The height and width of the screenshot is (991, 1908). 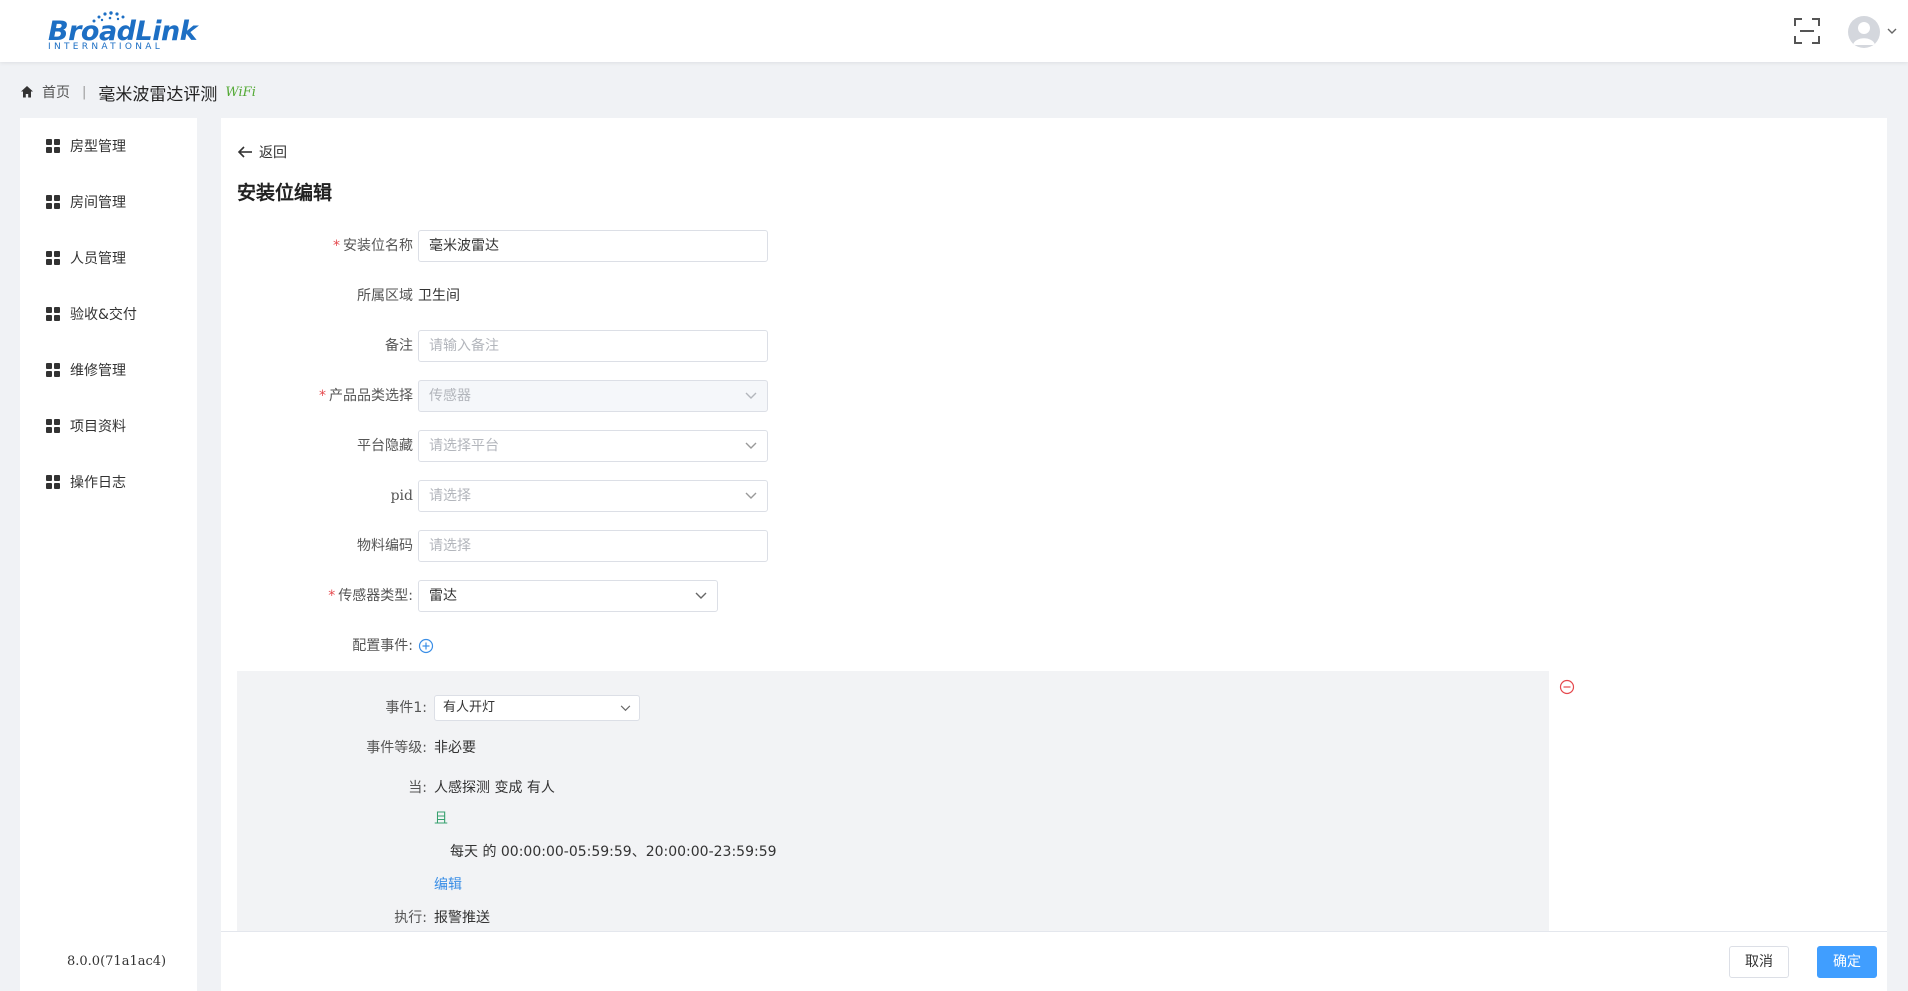 I want to click on sidebar-item-personnel: 人员管理, so click(x=86, y=258).